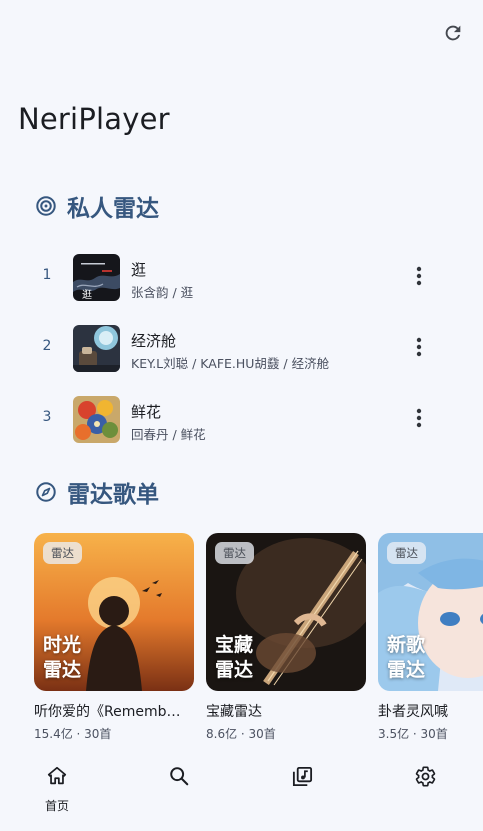 This screenshot has width=483, height=831. Describe the element at coordinates (425, 776) in the screenshot. I see `settings-icon` at that location.